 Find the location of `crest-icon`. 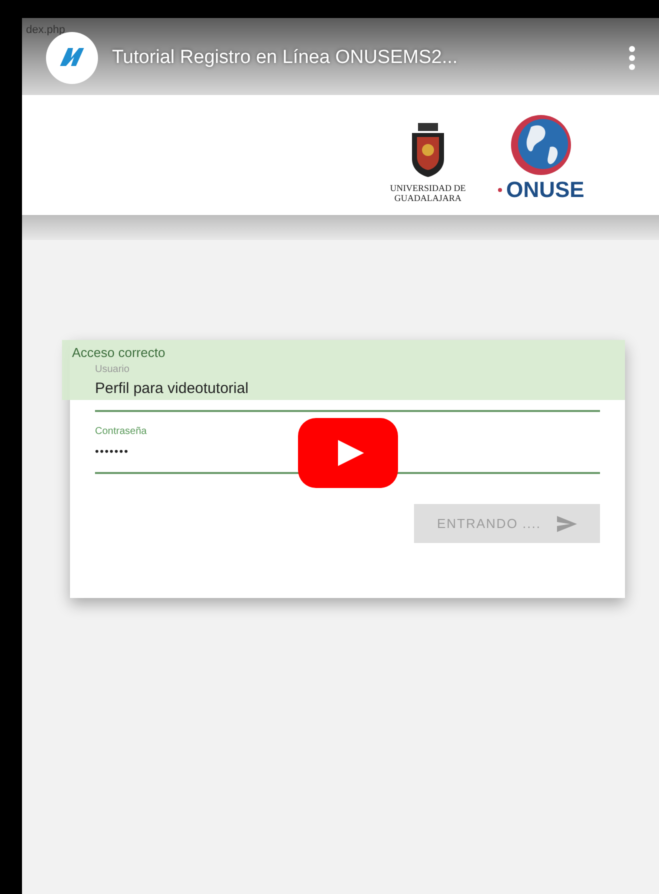

crest-icon is located at coordinates (428, 151).